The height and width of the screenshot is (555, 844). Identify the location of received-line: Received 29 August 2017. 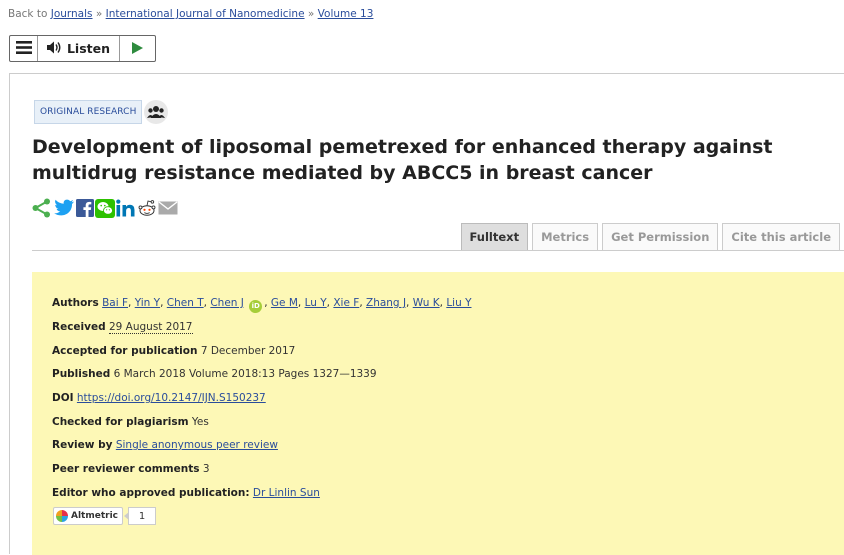
(122, 327).